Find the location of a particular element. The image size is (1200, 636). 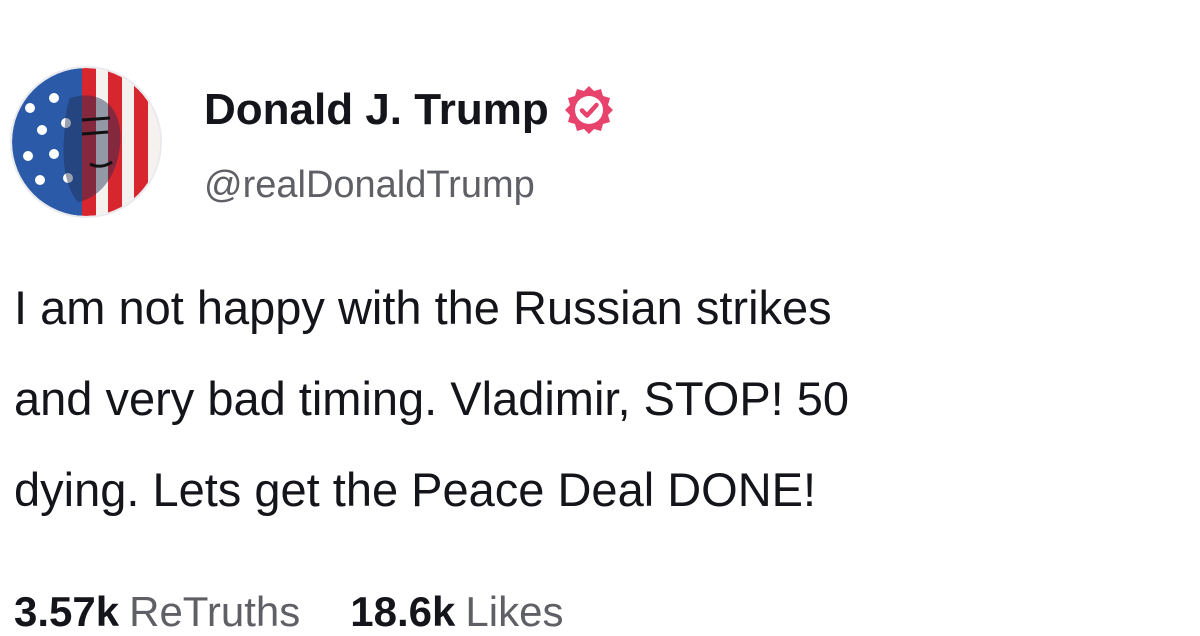

likes-count: 18.6k is located at coordinates (402, 612).